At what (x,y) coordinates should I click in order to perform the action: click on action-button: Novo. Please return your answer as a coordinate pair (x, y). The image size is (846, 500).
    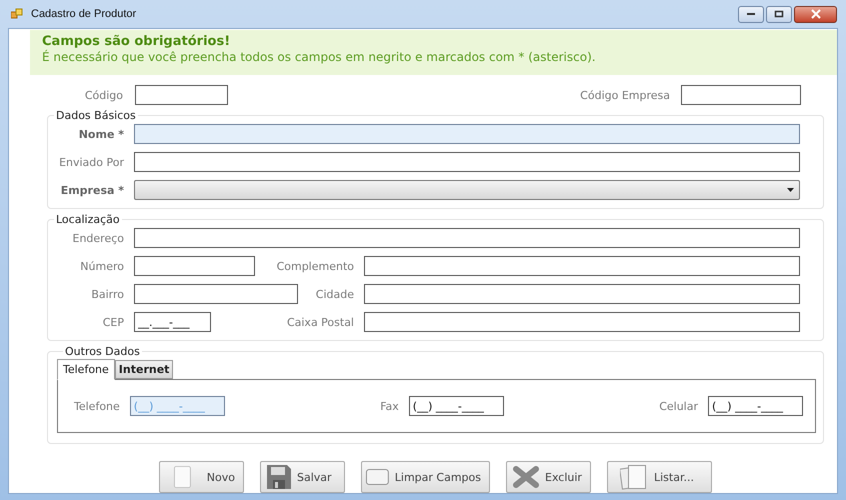
    Looking at the image, I should click on (201, 477).